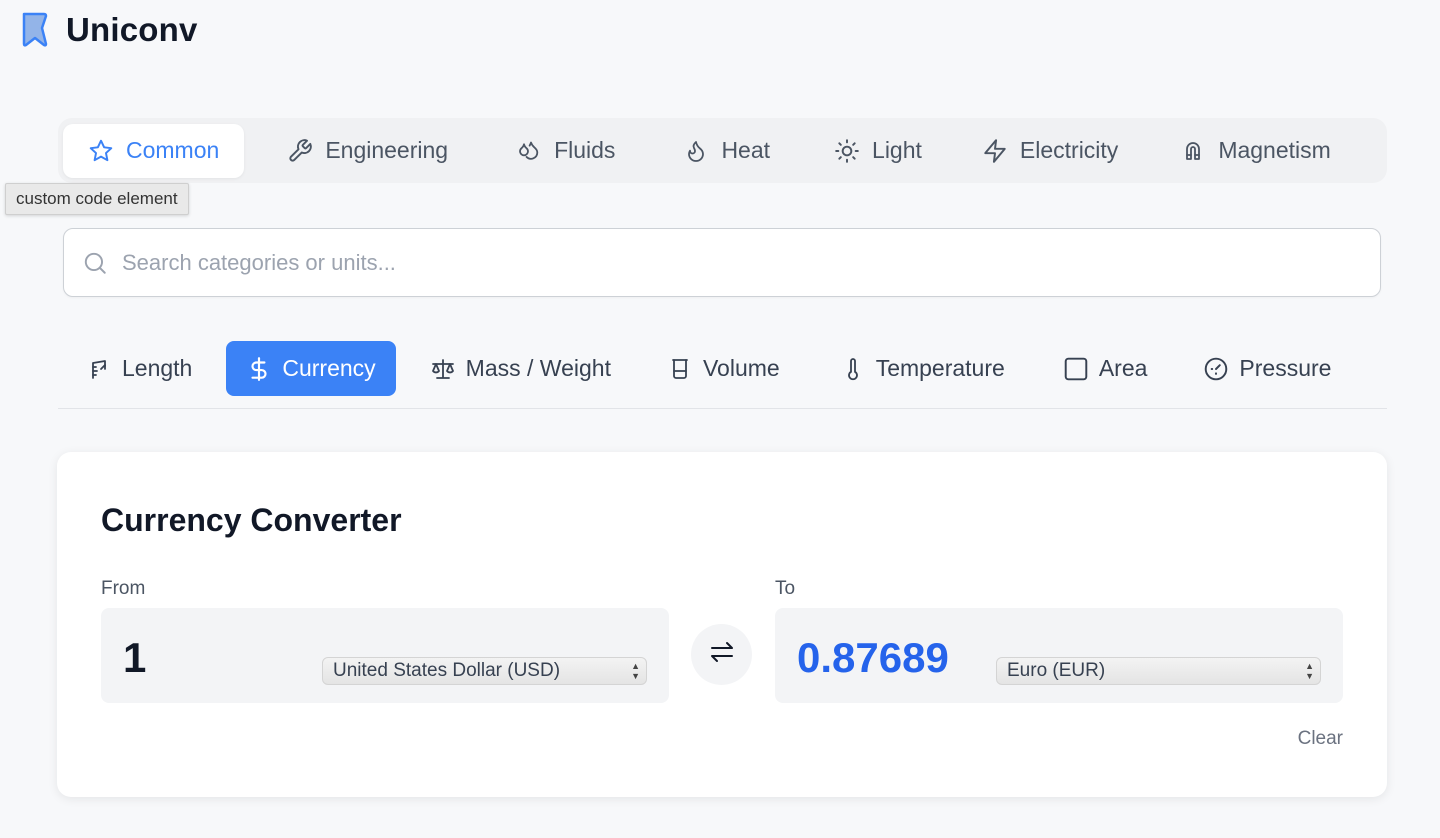  Describe the element at coordinates (300, 151) in the screenshot. I see `wrench-icon` at that location.